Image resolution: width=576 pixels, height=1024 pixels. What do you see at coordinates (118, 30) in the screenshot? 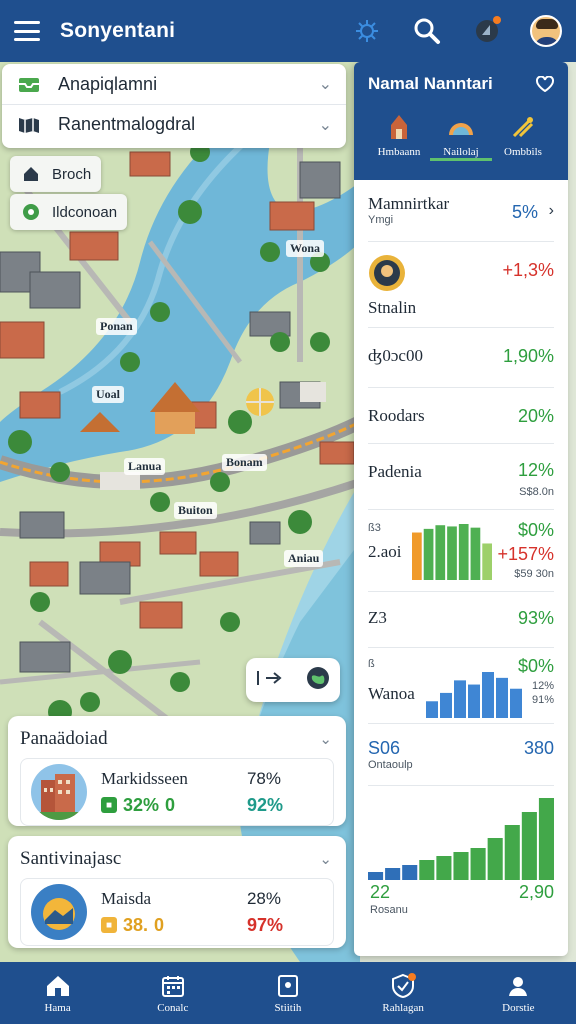
I see `app-title: Sonyentani` at bounding box center [118, 30].